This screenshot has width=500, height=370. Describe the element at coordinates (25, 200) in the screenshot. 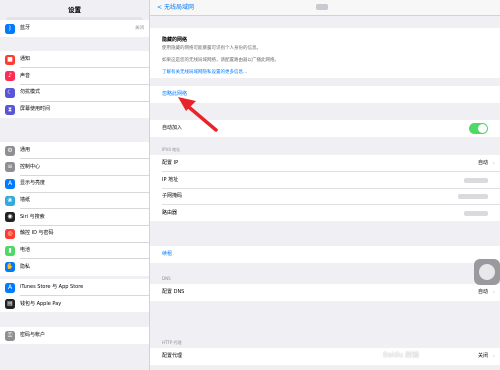

I see `sidebar-item-label: 墙纸` at that location.